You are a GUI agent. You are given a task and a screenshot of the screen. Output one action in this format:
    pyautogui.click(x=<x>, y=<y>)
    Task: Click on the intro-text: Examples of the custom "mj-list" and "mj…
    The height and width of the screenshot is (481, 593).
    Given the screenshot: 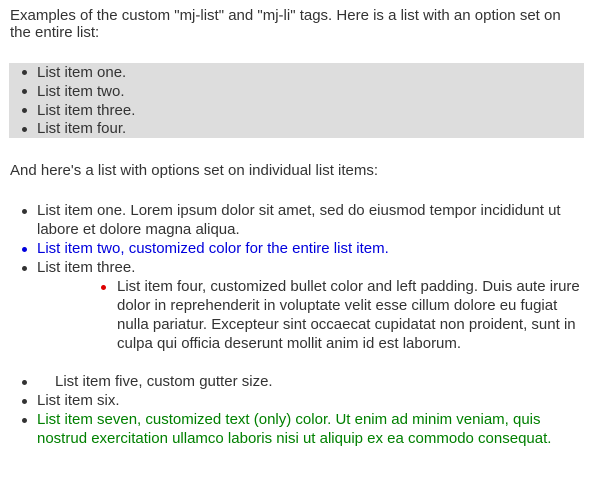 What is the action you would take?
    pyautogui.click(x=285, y=24)
    